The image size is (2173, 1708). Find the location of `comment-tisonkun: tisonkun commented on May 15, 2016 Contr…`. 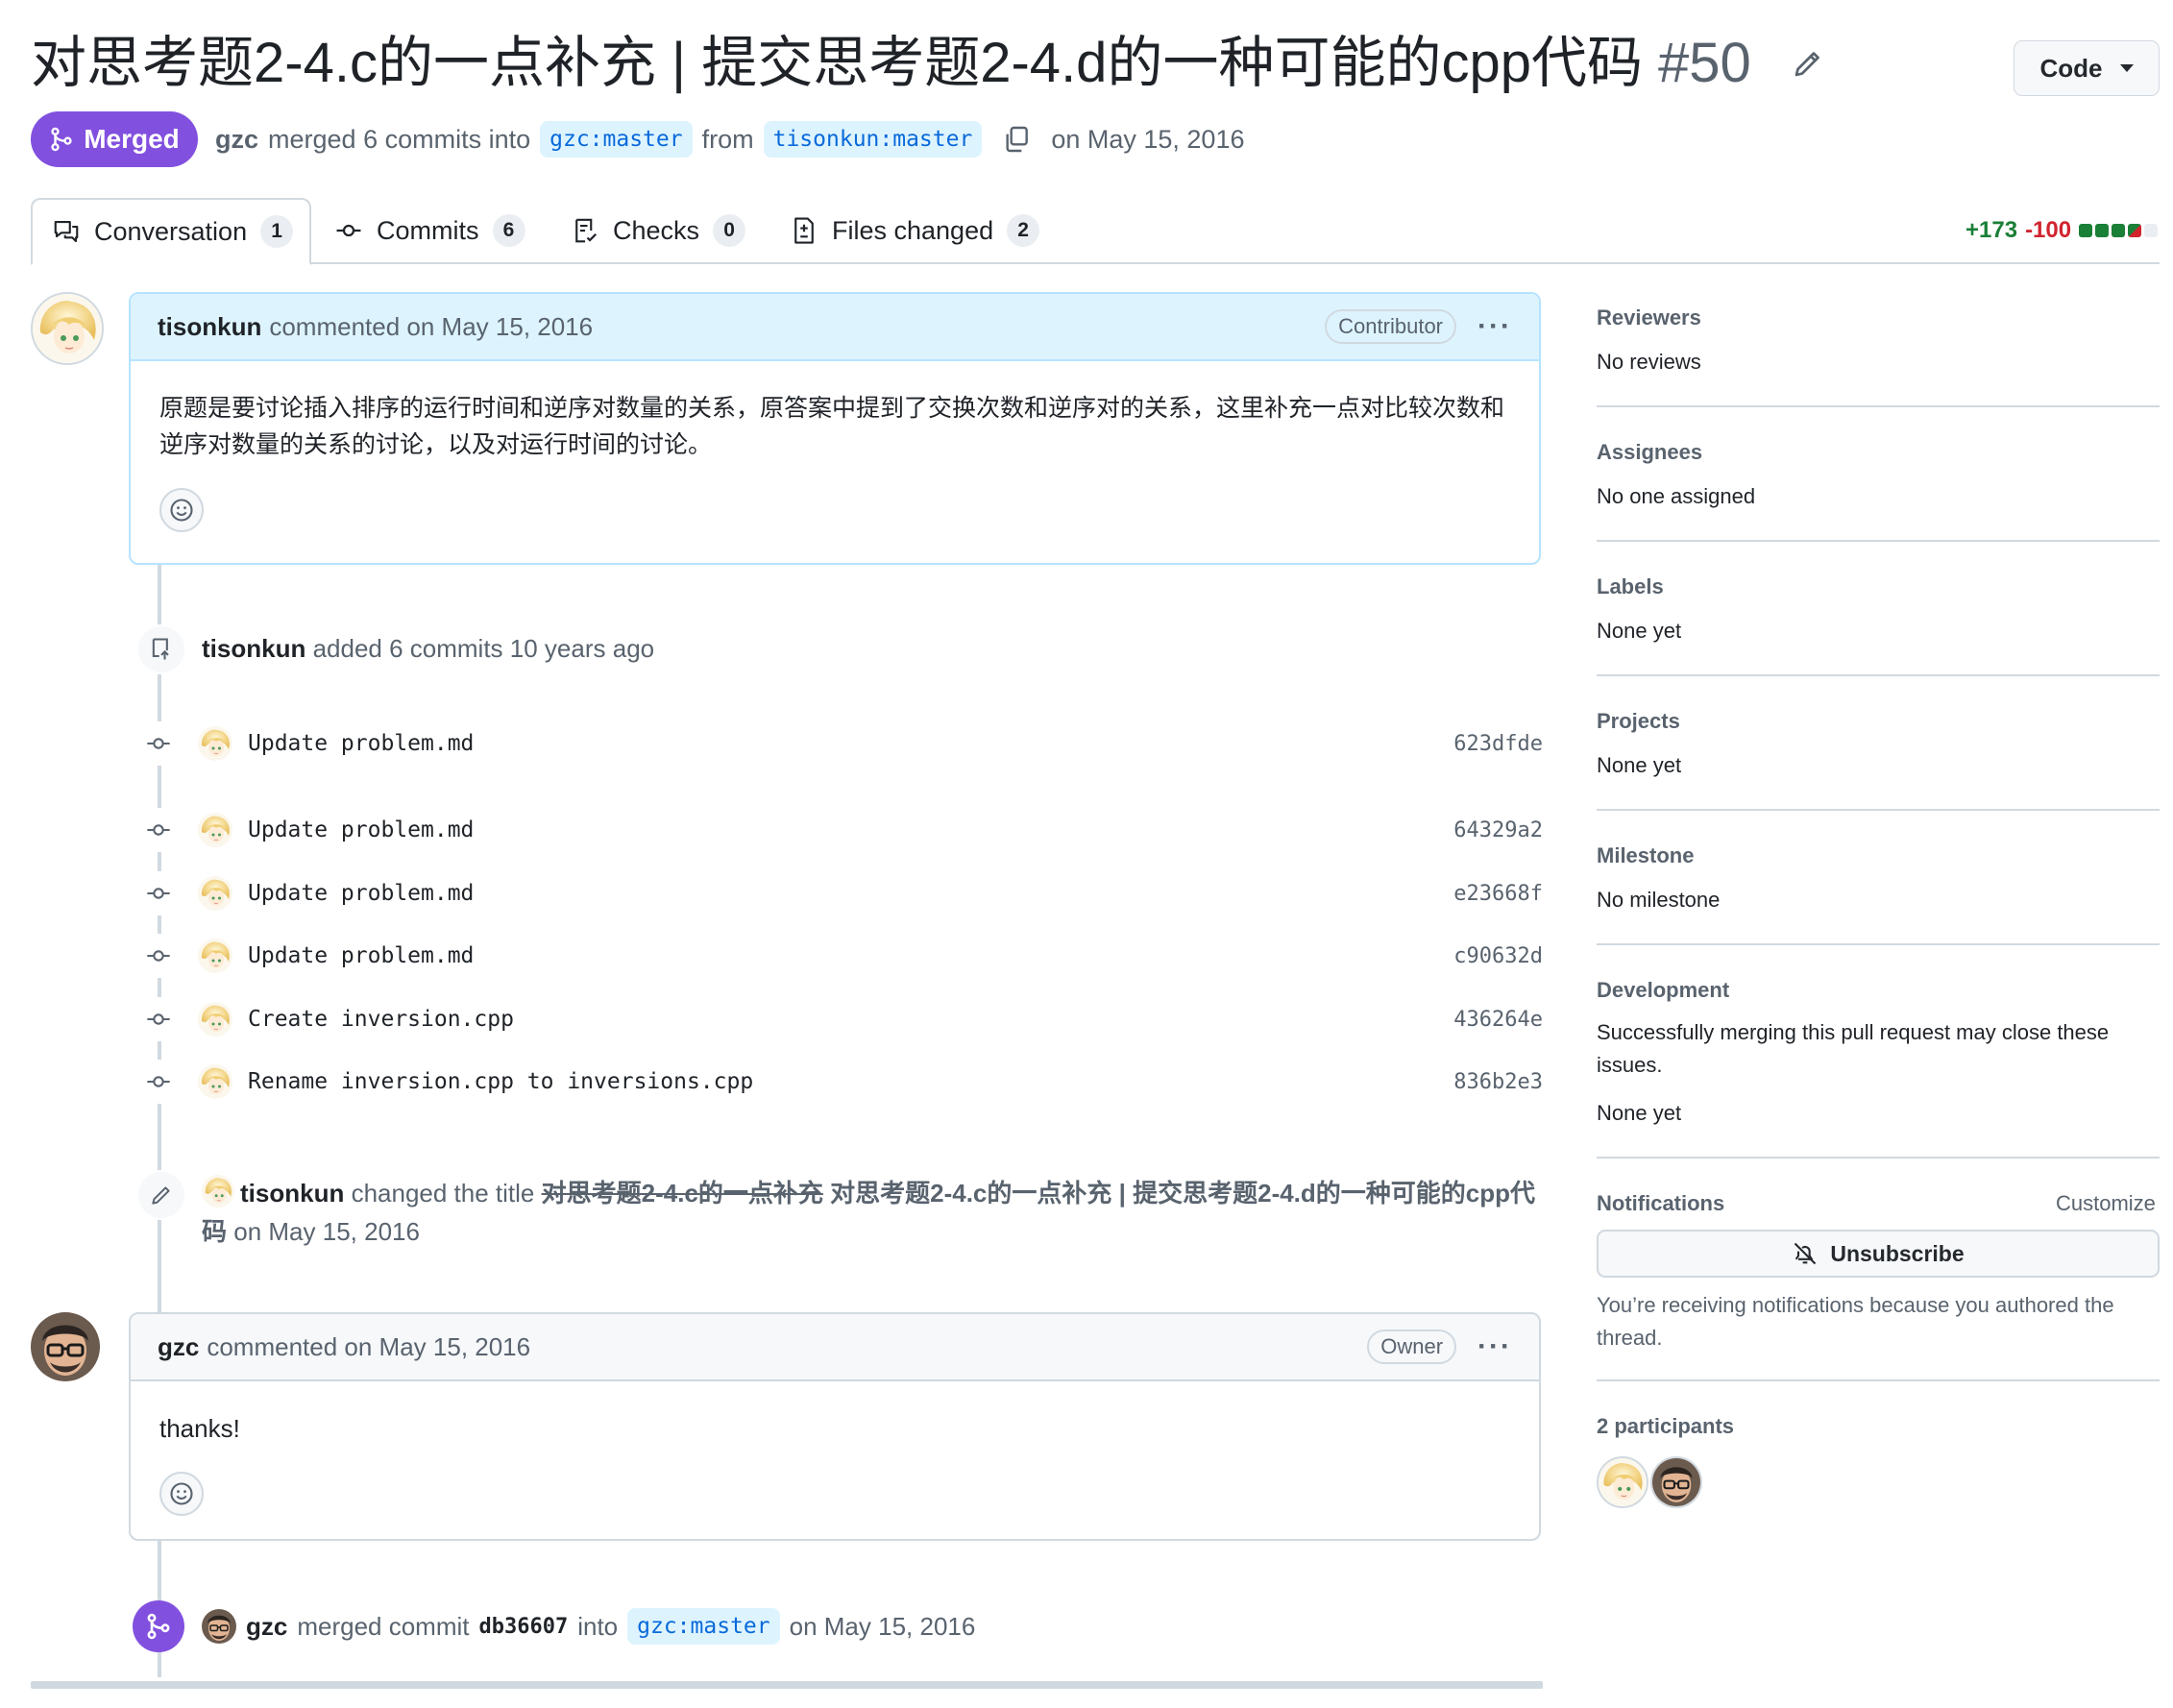

comment-tisonkun: tisonkun commented on May 15, 2016 Contr… is located at coordinates (835, 428).